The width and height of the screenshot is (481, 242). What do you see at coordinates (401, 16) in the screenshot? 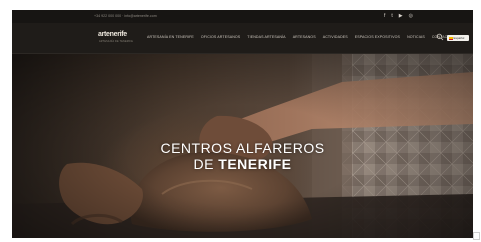
I see `youtube-icon: ▶` at bounding box center [401, 16].